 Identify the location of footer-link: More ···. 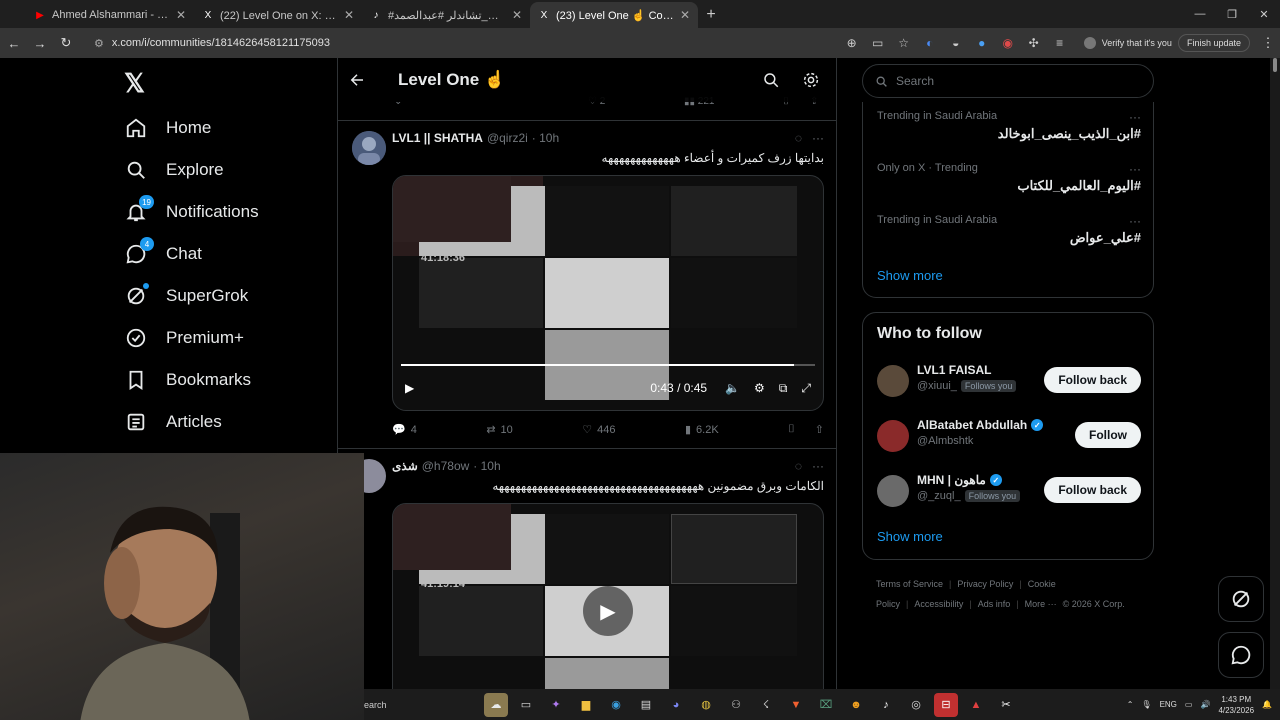
(1041, 604).